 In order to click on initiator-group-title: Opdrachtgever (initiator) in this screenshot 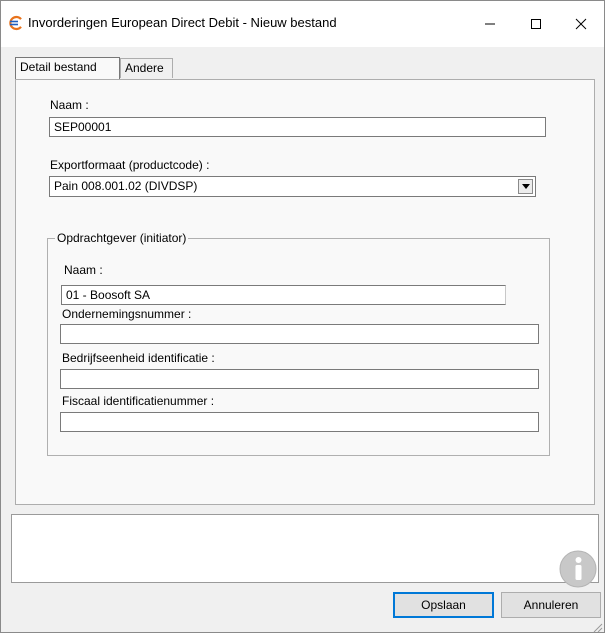, I will do `click(122, 238)`.